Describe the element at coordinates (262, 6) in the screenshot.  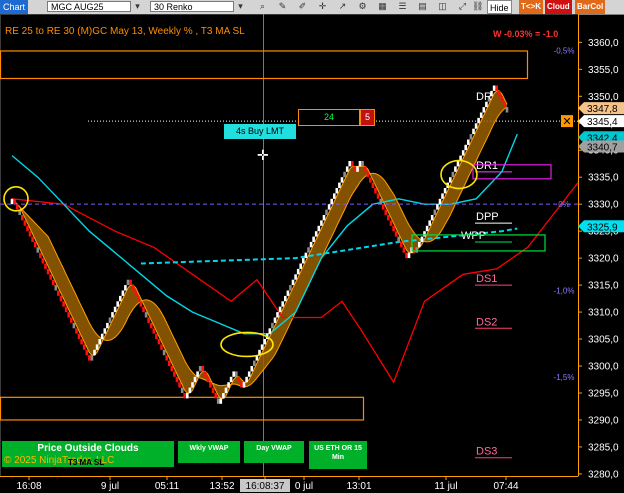
I see `magnifier-icon: ⌕` at that location.